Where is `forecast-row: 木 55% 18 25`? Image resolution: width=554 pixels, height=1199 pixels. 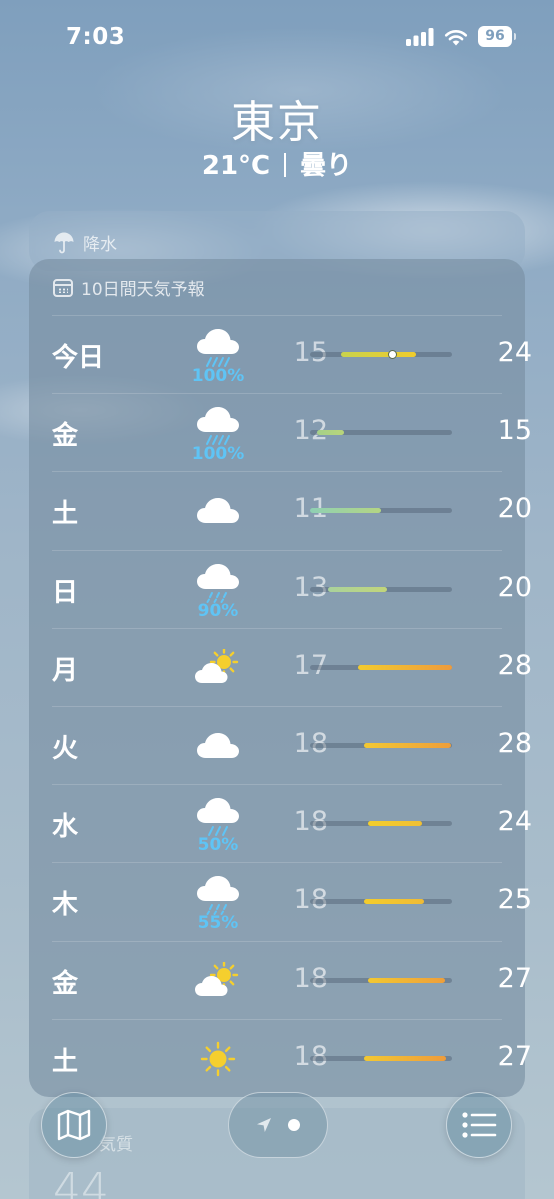
forecast-row: 木 55% 18 25 is located at coordinates (292, 901).